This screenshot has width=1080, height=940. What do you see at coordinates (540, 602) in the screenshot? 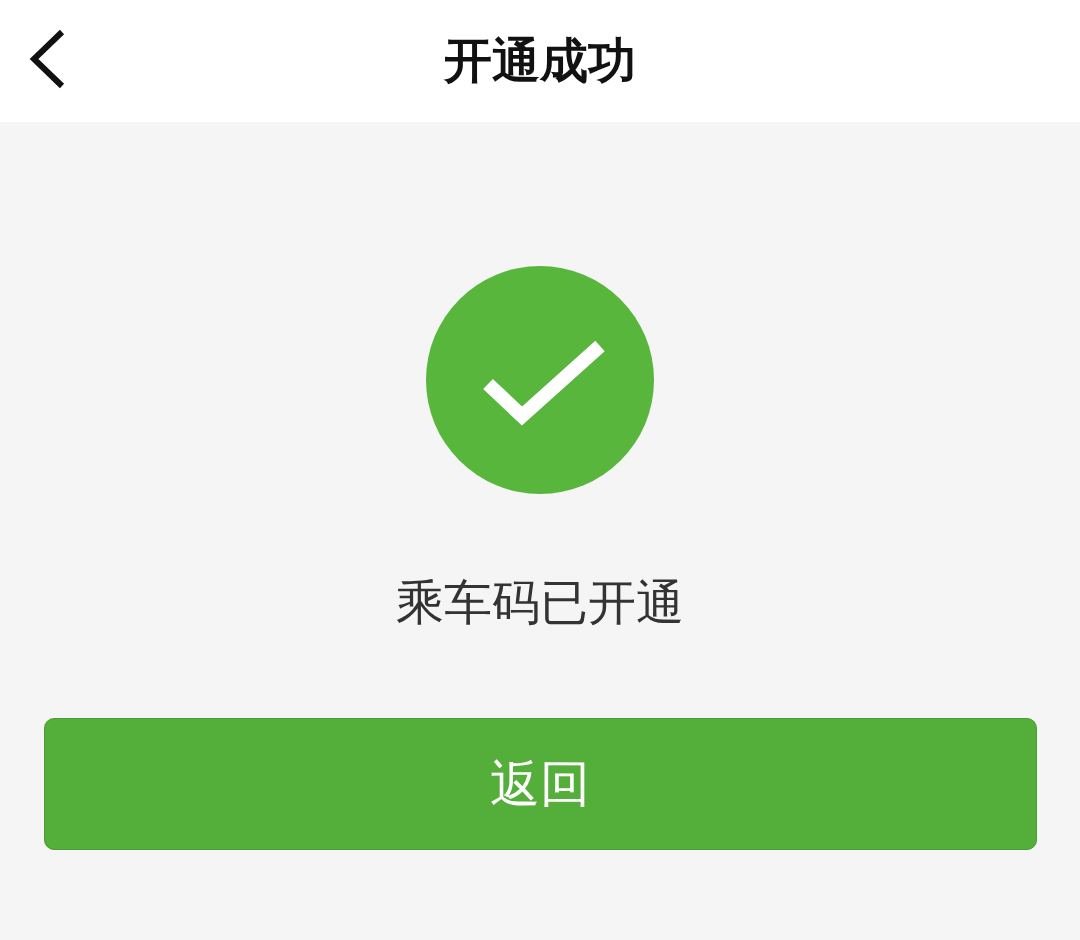
I see `status-message: 乘车码已开通` at bounding box center [540, 602].